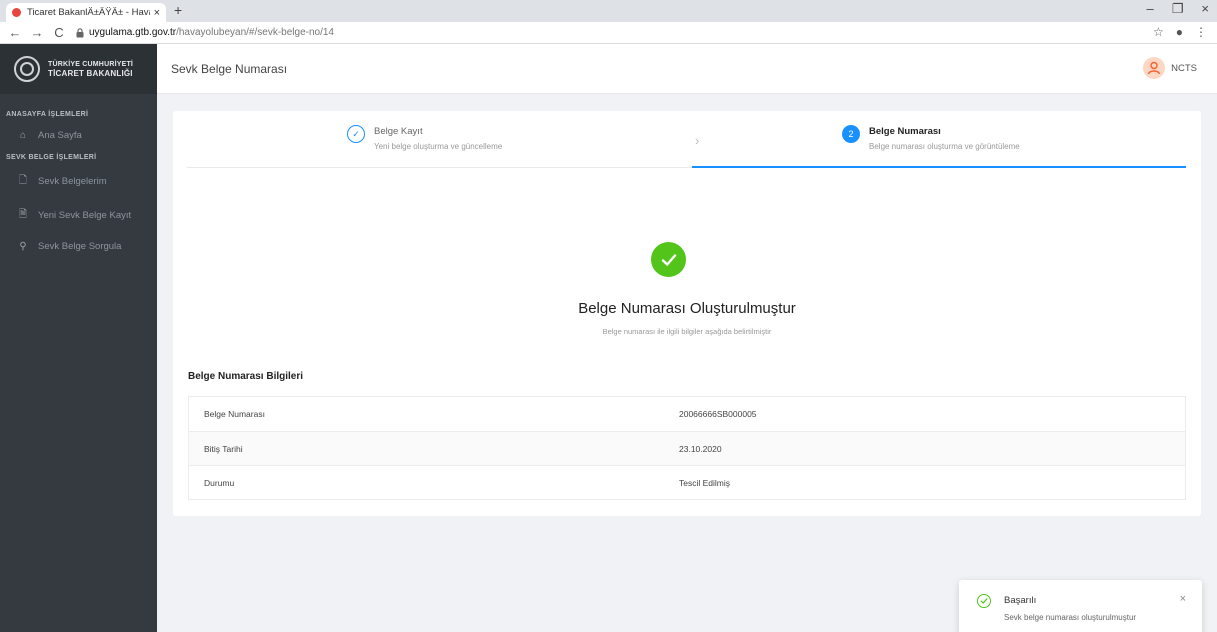 The height and width of the screenshot is (632, 1217). Describe the element at coordinates (85, 215) in the screenshot. I see `sidebar-item-label: Yeni Sevk Belge Kayıt` at that location.